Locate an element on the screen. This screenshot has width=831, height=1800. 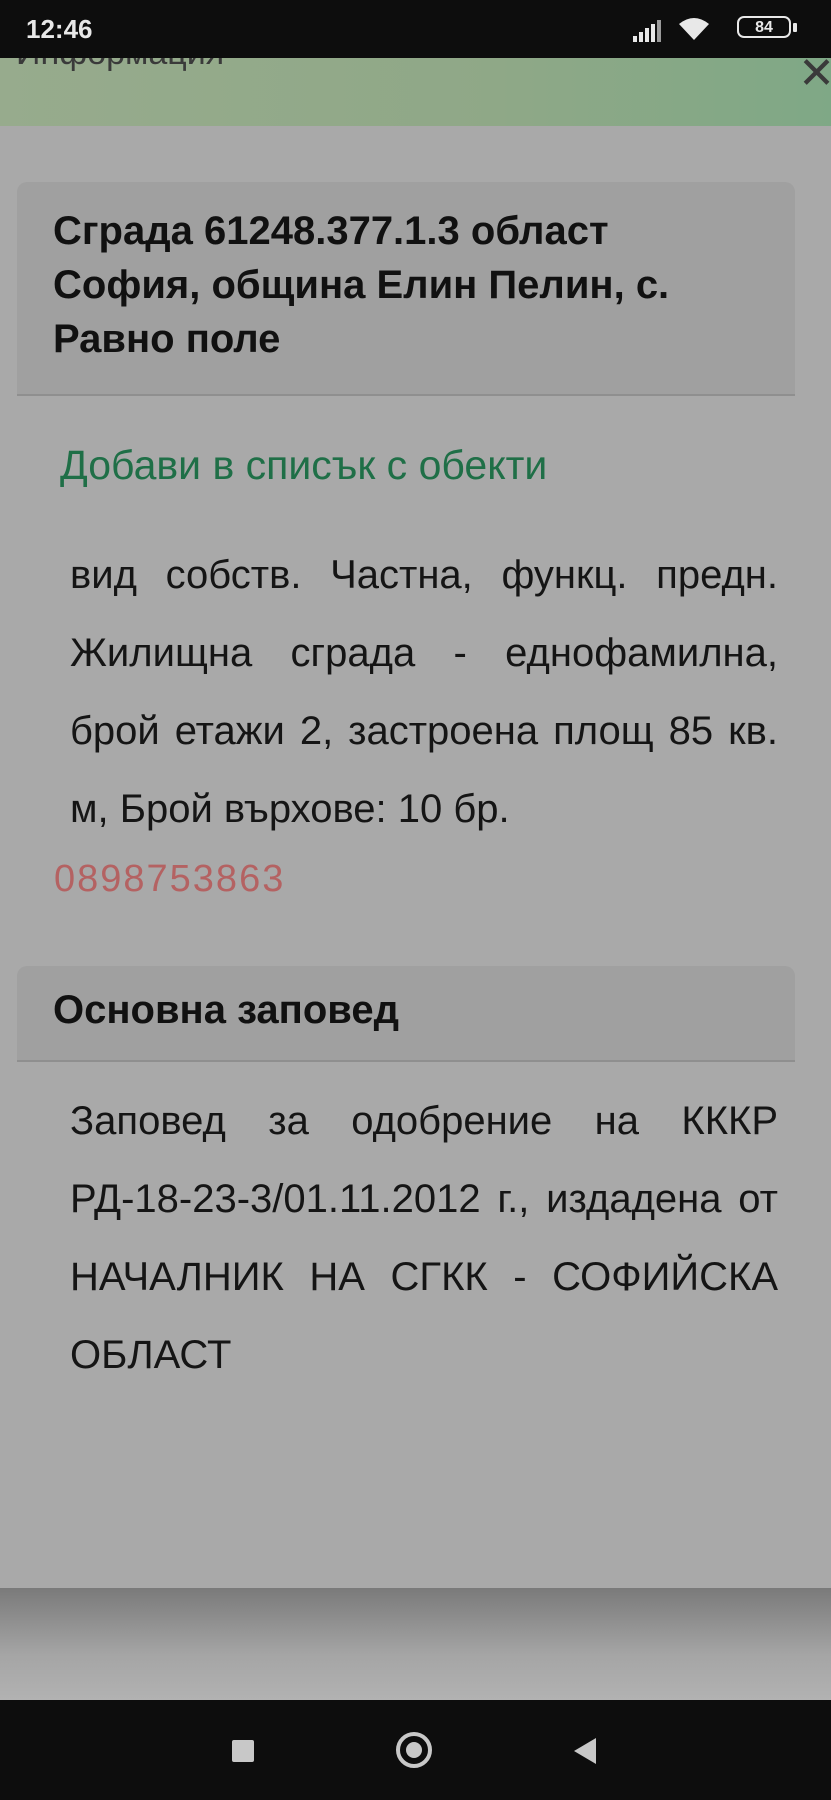
signal-icon is located at coordinates (647, 31).